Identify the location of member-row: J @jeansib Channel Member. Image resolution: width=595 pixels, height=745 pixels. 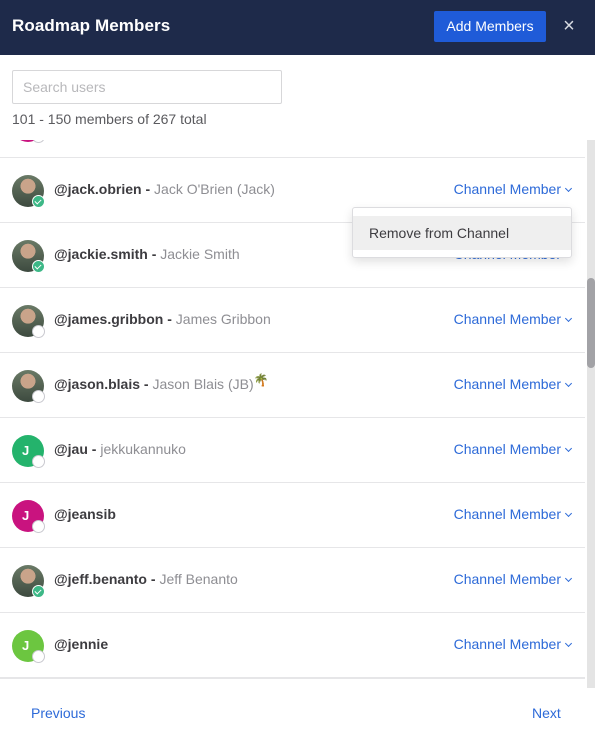
(292, 515).